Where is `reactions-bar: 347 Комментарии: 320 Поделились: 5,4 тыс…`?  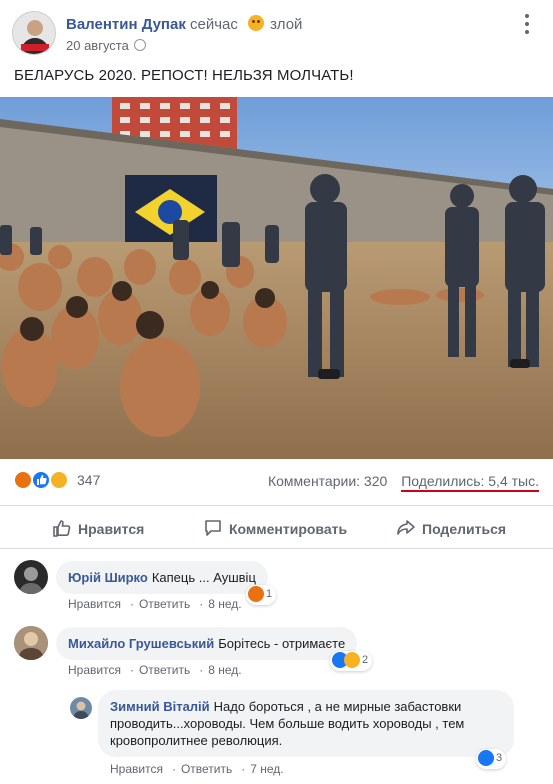 reactions-bar: 347 Комментарии: 320 Поделились: 5,4 тыс… is located at coordinates (276, 480).